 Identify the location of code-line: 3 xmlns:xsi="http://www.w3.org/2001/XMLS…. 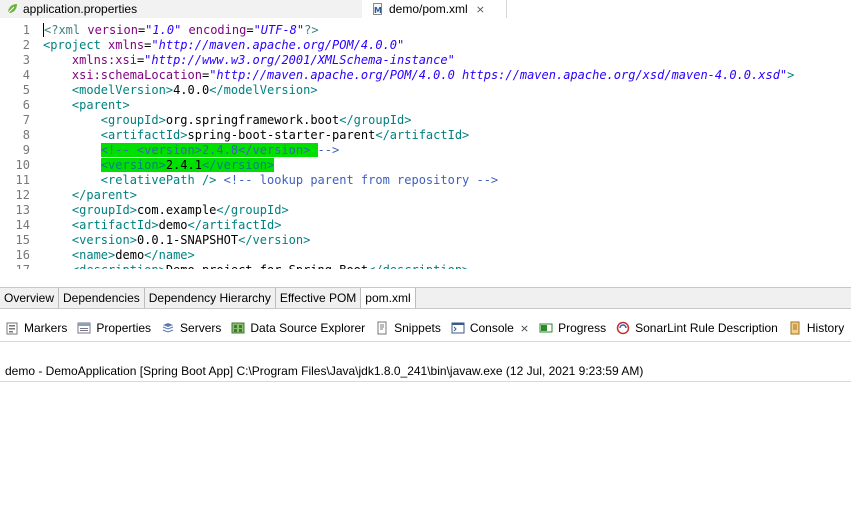
(425, 60).